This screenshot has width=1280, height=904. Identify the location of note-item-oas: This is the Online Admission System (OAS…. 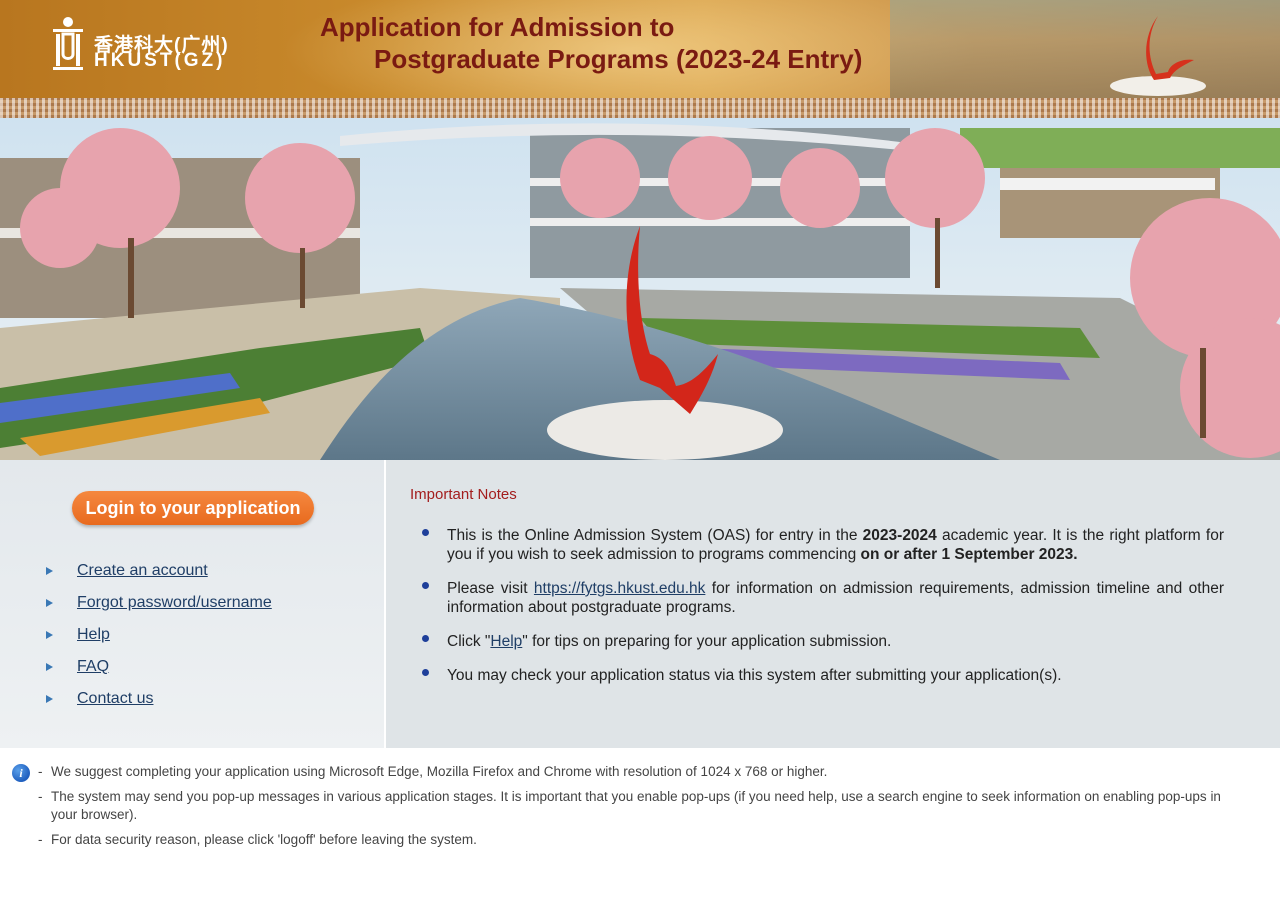
(822, 545).